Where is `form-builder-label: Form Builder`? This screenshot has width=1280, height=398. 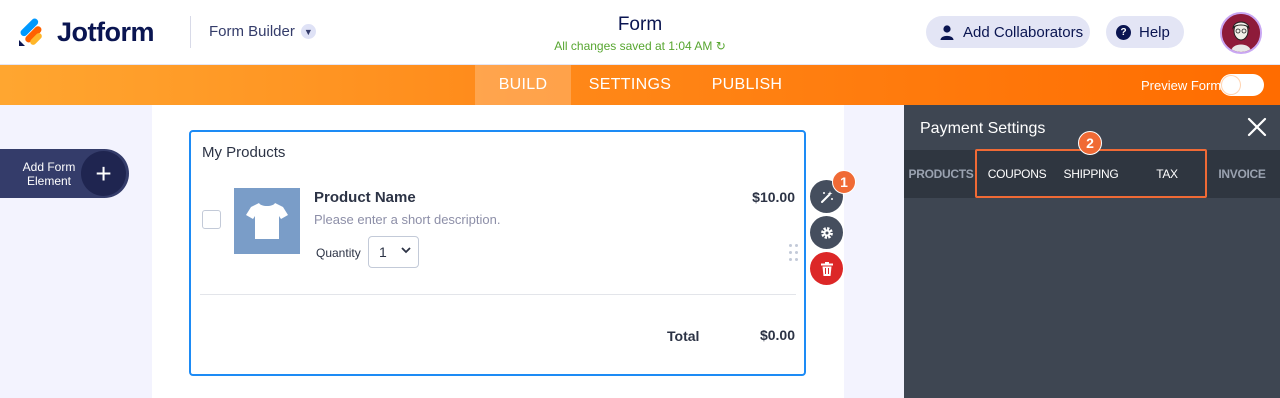
form-builder-label: Form Builder is located at coordinates (252, 31).